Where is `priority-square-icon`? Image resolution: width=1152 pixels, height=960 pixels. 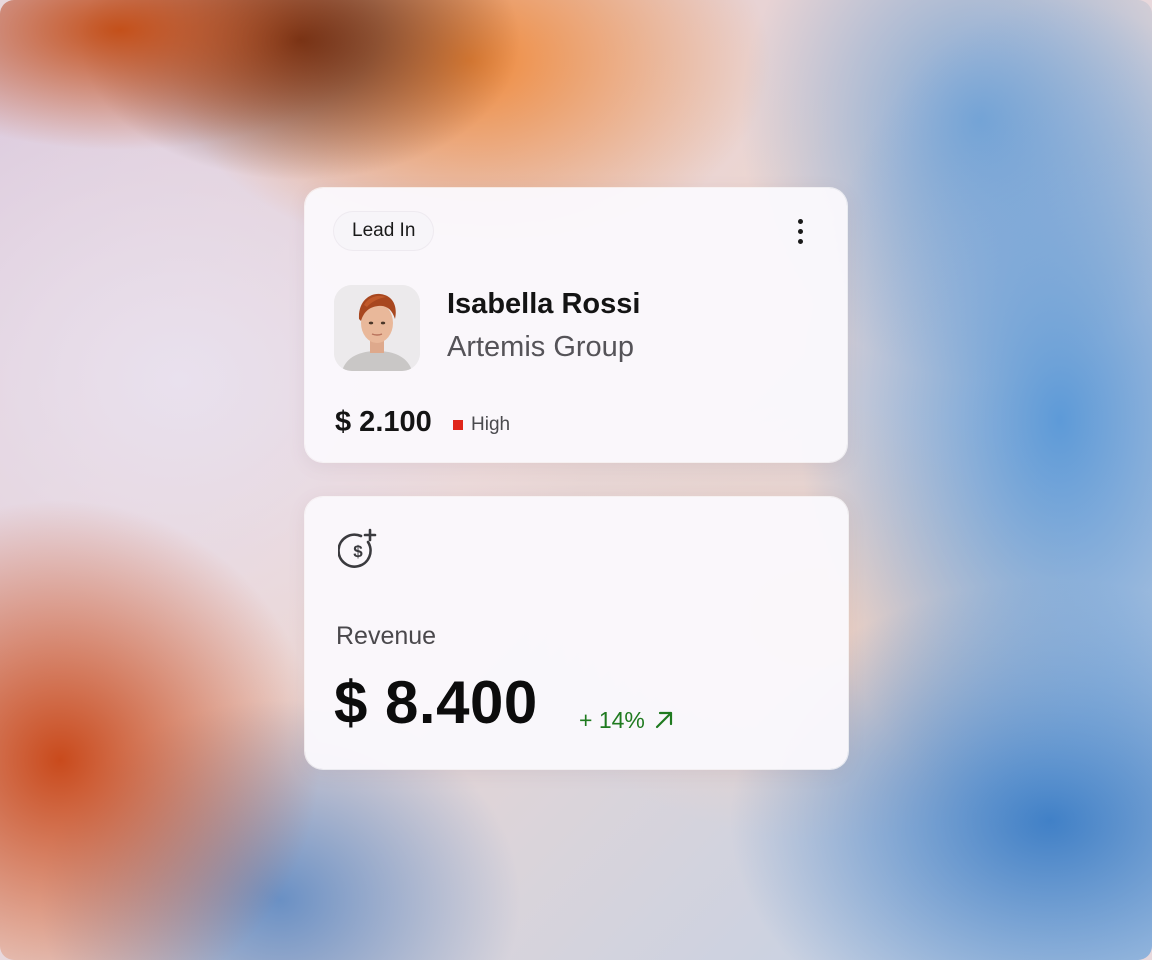
priority-square-icon is located at coordinates (458, 425).